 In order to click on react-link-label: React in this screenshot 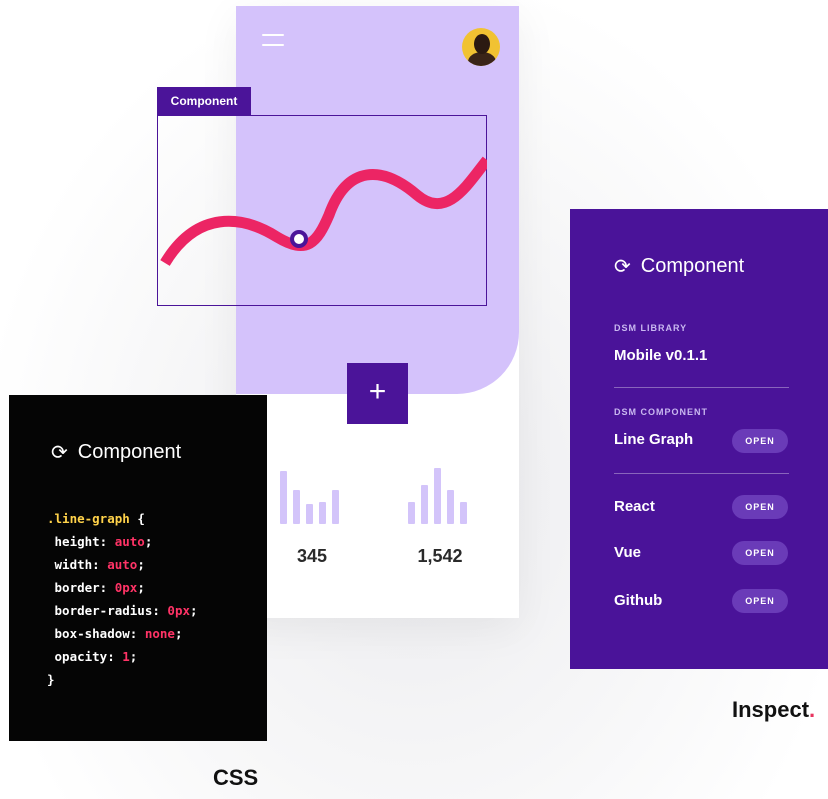, I will do `click(634, 506)`.